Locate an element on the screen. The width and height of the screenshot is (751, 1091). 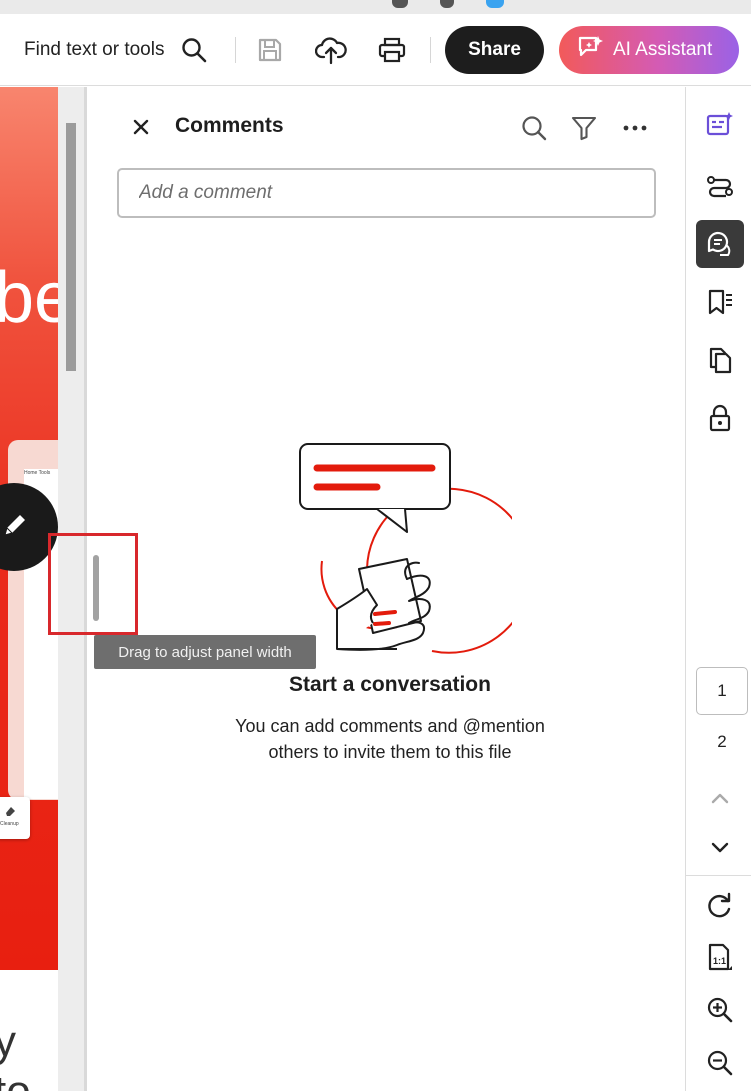
pages-thumbnails-icon is located at coordinates (720, 360).